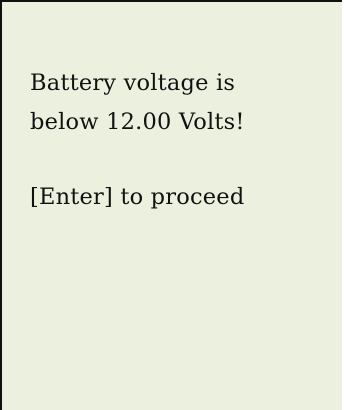  I want to click on warning-message-line-2: below 12.00 Volts!, so click(137, 122).